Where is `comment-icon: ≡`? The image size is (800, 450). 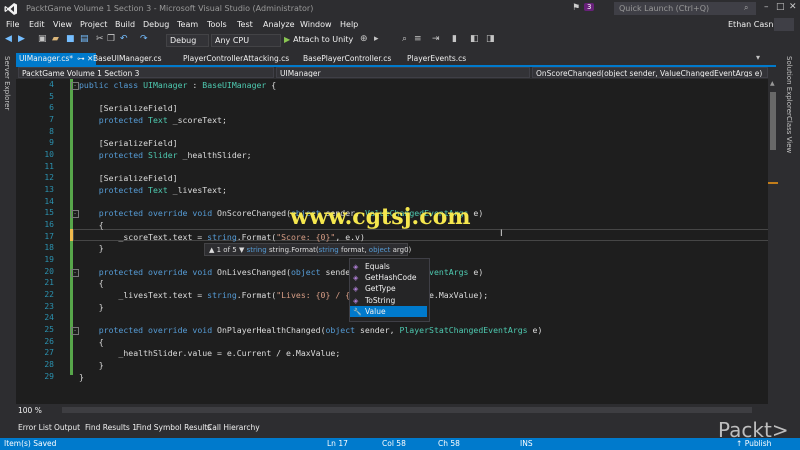
comment-icon: ≡ is located at coordinates (418, 39).